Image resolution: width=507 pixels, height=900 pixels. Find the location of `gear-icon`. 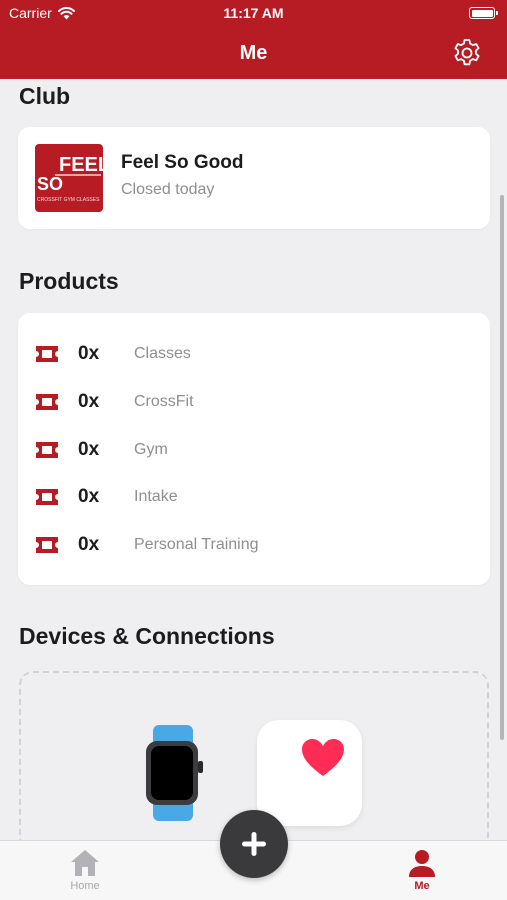

gear-icon is located at coordinates (467, 53).